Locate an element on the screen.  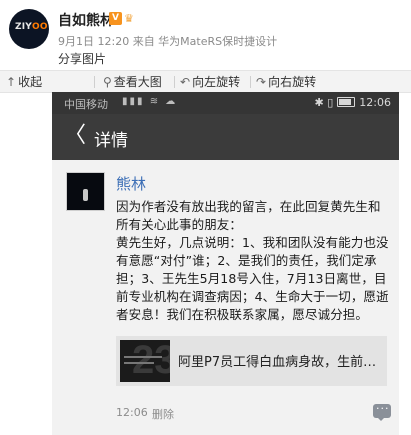
rotate-right-label: 向右旋转 is located at coordinates (292, 82).